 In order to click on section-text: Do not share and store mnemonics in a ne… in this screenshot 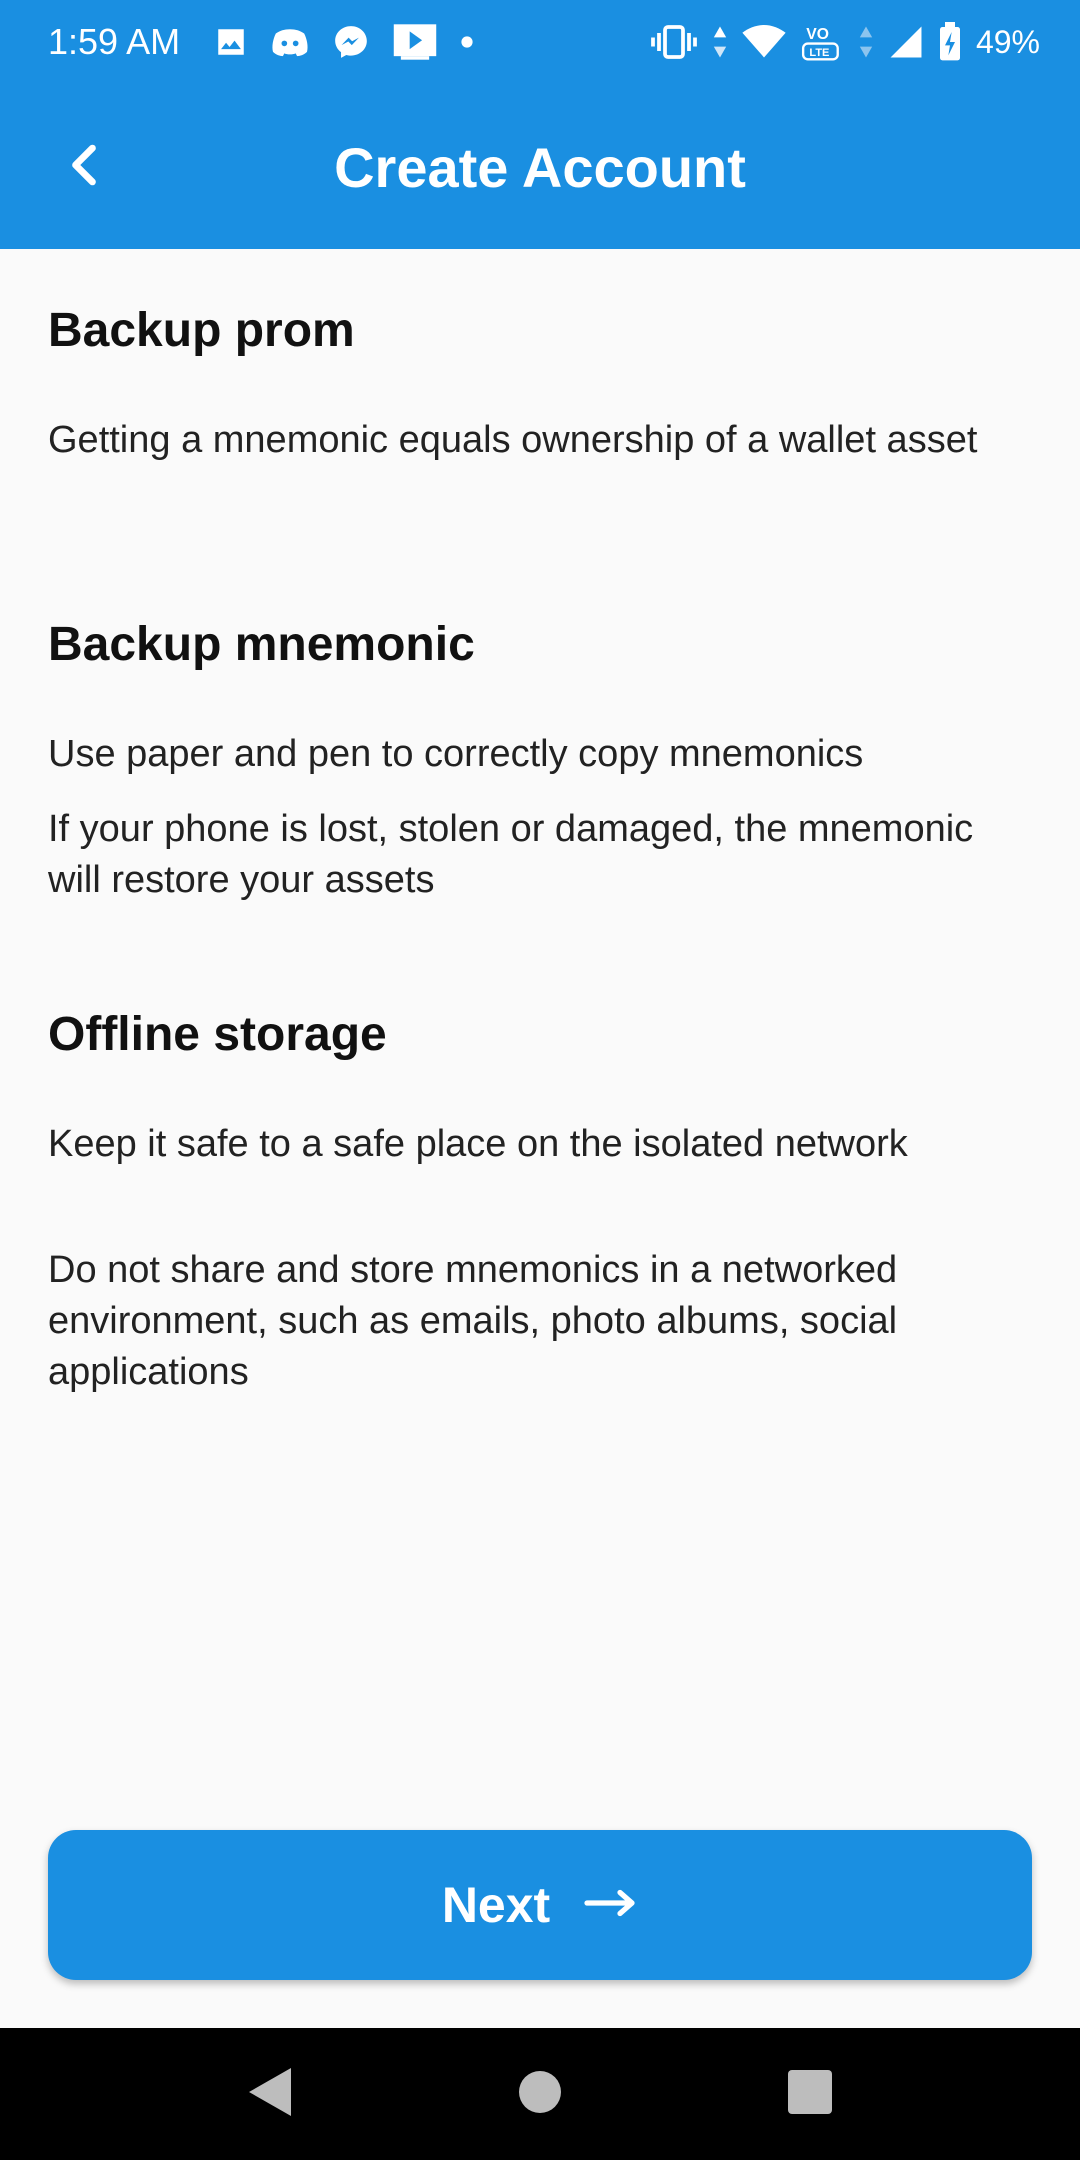, I will do `click(473, 1321)`.